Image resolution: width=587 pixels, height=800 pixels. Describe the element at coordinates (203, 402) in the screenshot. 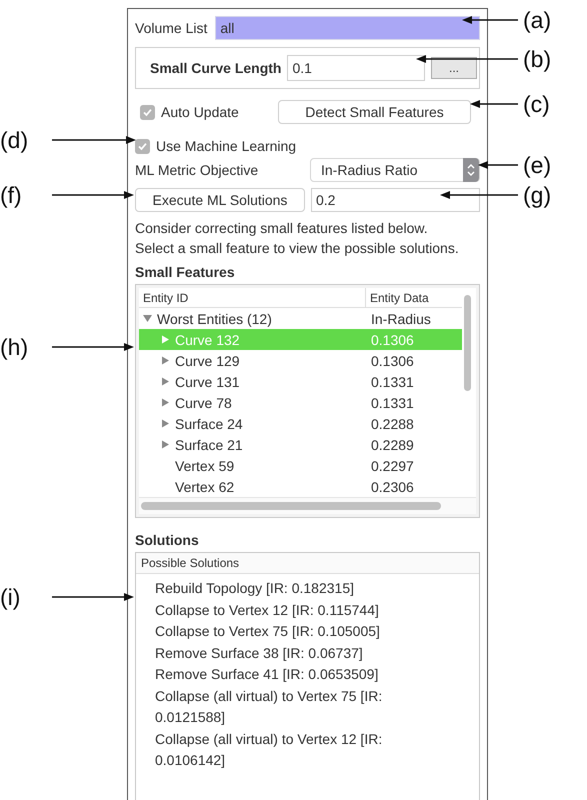

I see `entity-id: Curve 78` at that location.